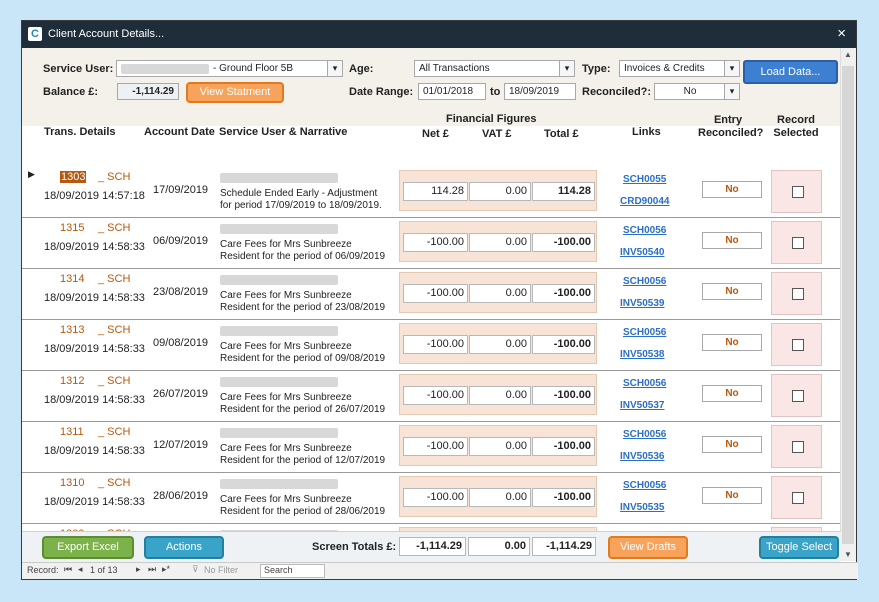 The height and width of the screenshot is (602, 879). What do you see at coordinates (165, 69) in the screenshot?
I see `redacted-name` at bounding box center [165, 69].